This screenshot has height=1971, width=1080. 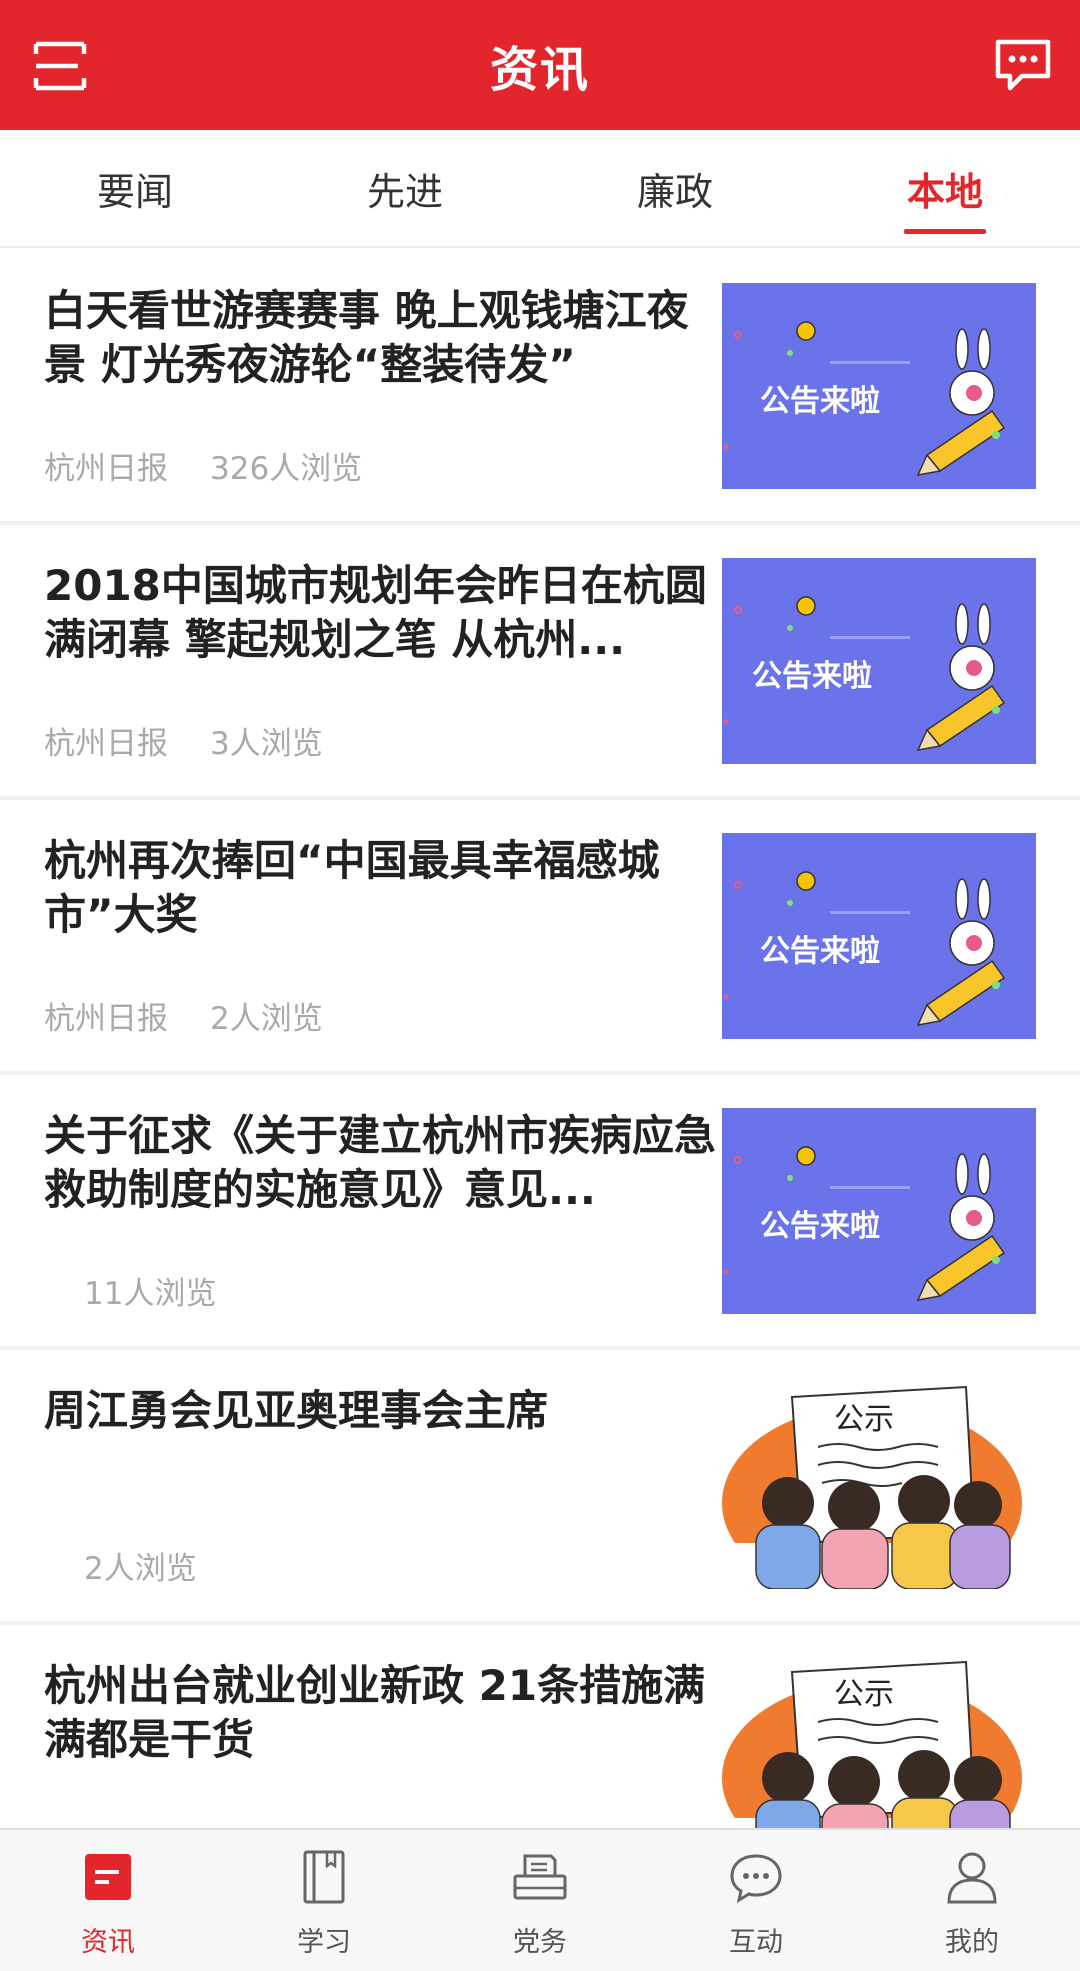 What do you see at coordinates (134, 191) in the screenshot?
I see `tab-label: 要闻` at bounding box center [134, 191].